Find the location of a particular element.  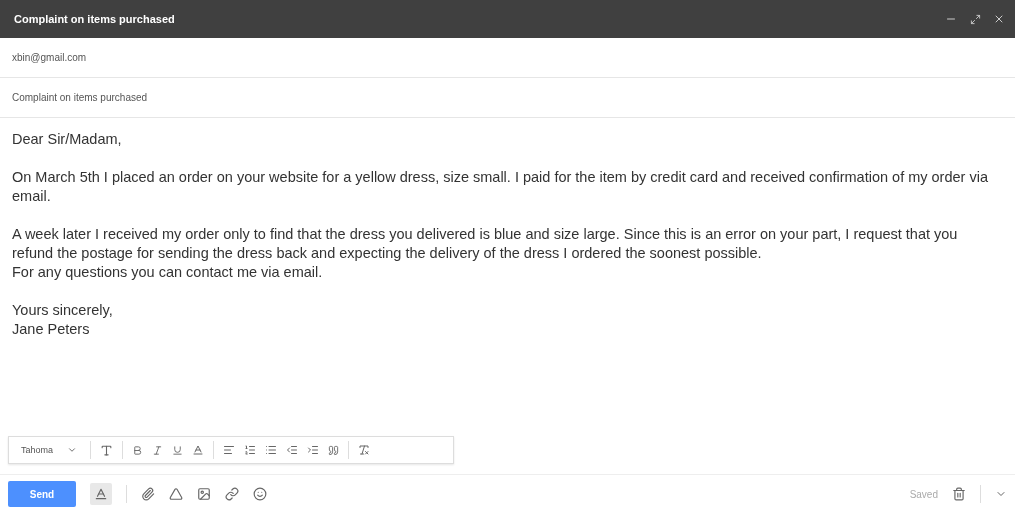

window-title: Complaint on items purchased is located at coordinates (95, 19).